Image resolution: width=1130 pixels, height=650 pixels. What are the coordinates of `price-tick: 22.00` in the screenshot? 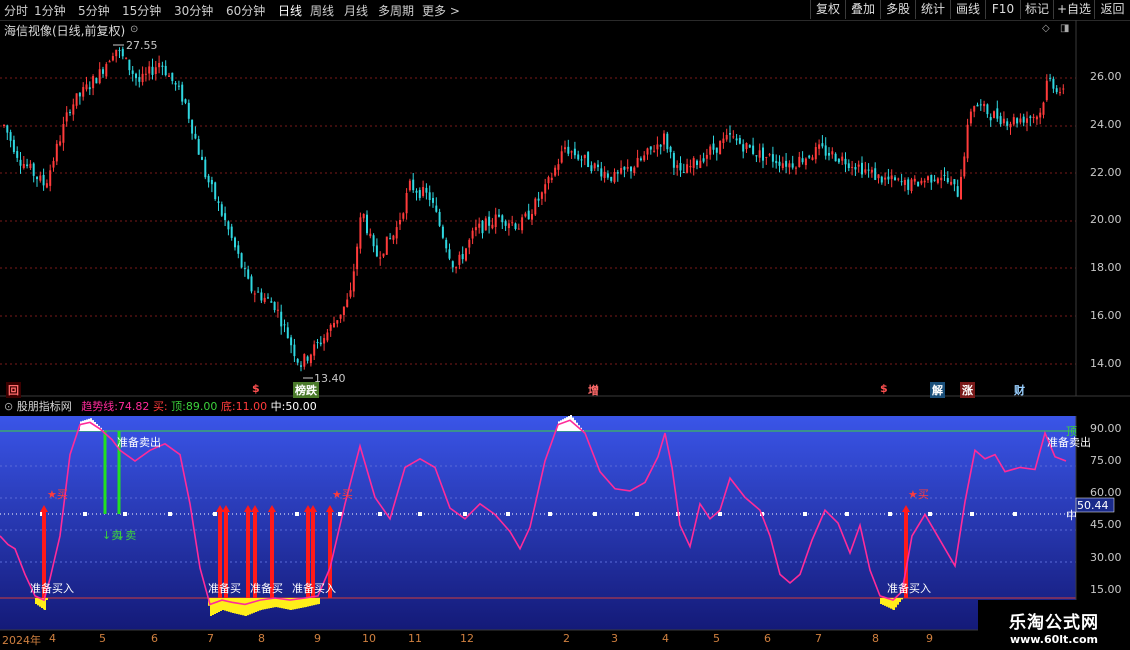 It's located at (1106, 172).